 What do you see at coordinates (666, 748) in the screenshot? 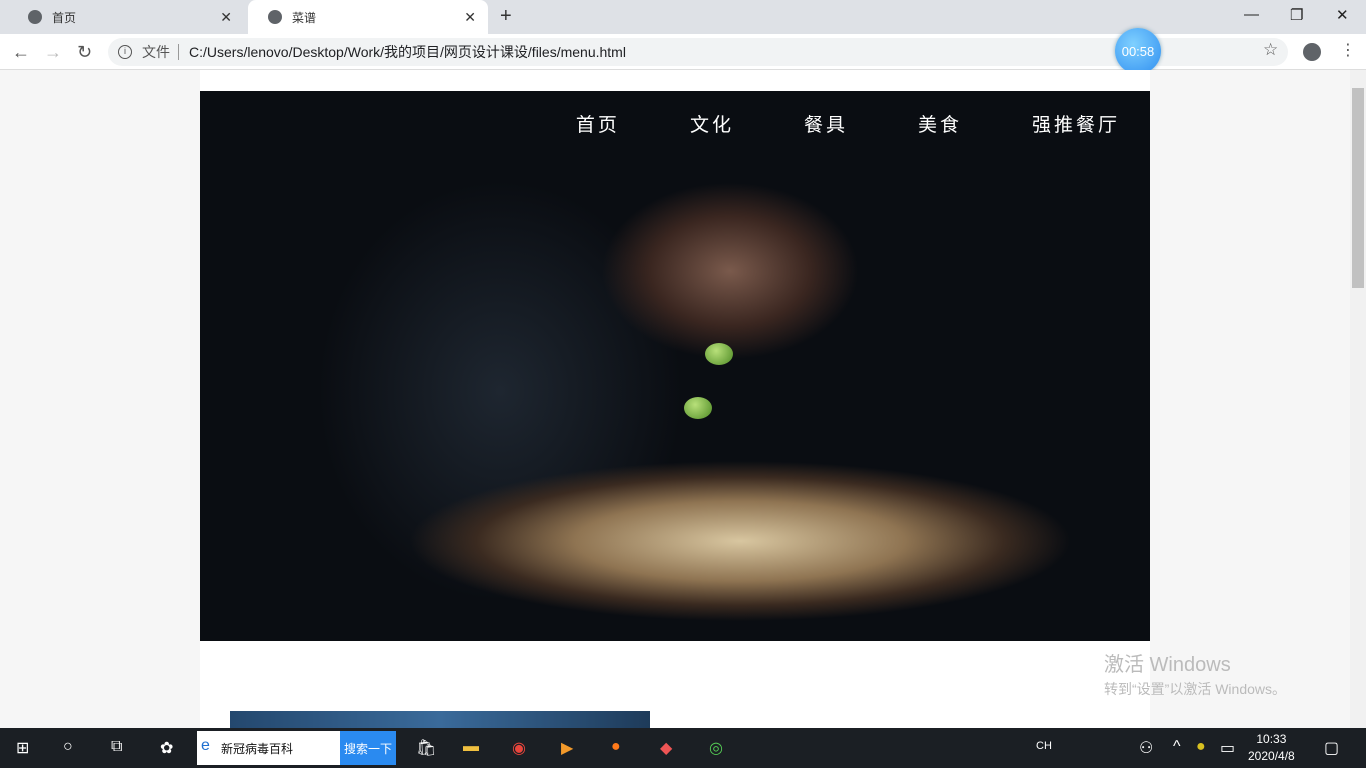
I see `app-icon: ◆` at bounding box center [666, 748].